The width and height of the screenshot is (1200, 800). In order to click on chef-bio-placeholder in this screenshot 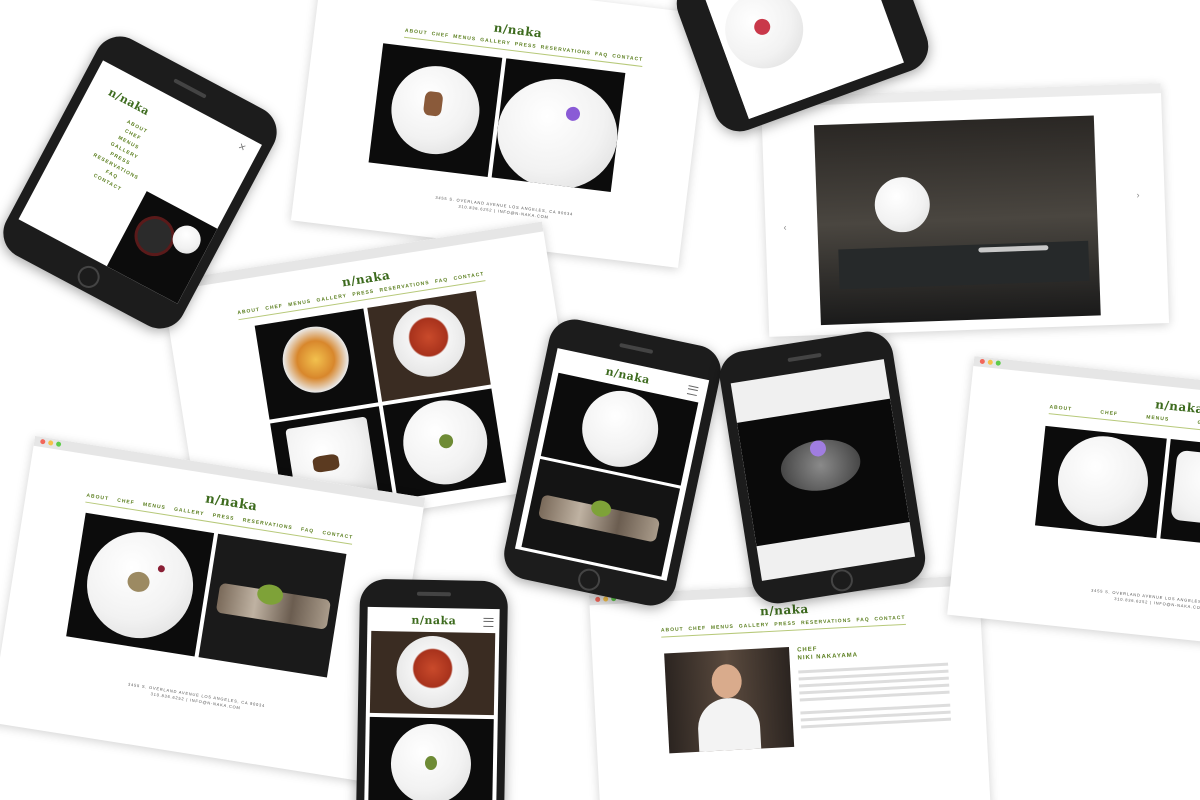, I will do `click(875, 696)`.